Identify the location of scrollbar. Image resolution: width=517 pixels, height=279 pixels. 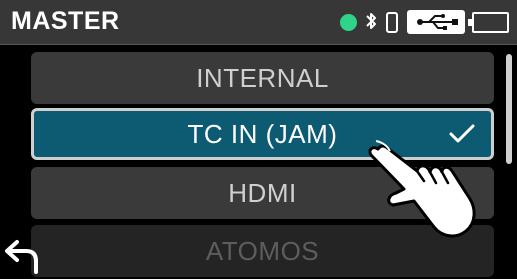
(509, 109).